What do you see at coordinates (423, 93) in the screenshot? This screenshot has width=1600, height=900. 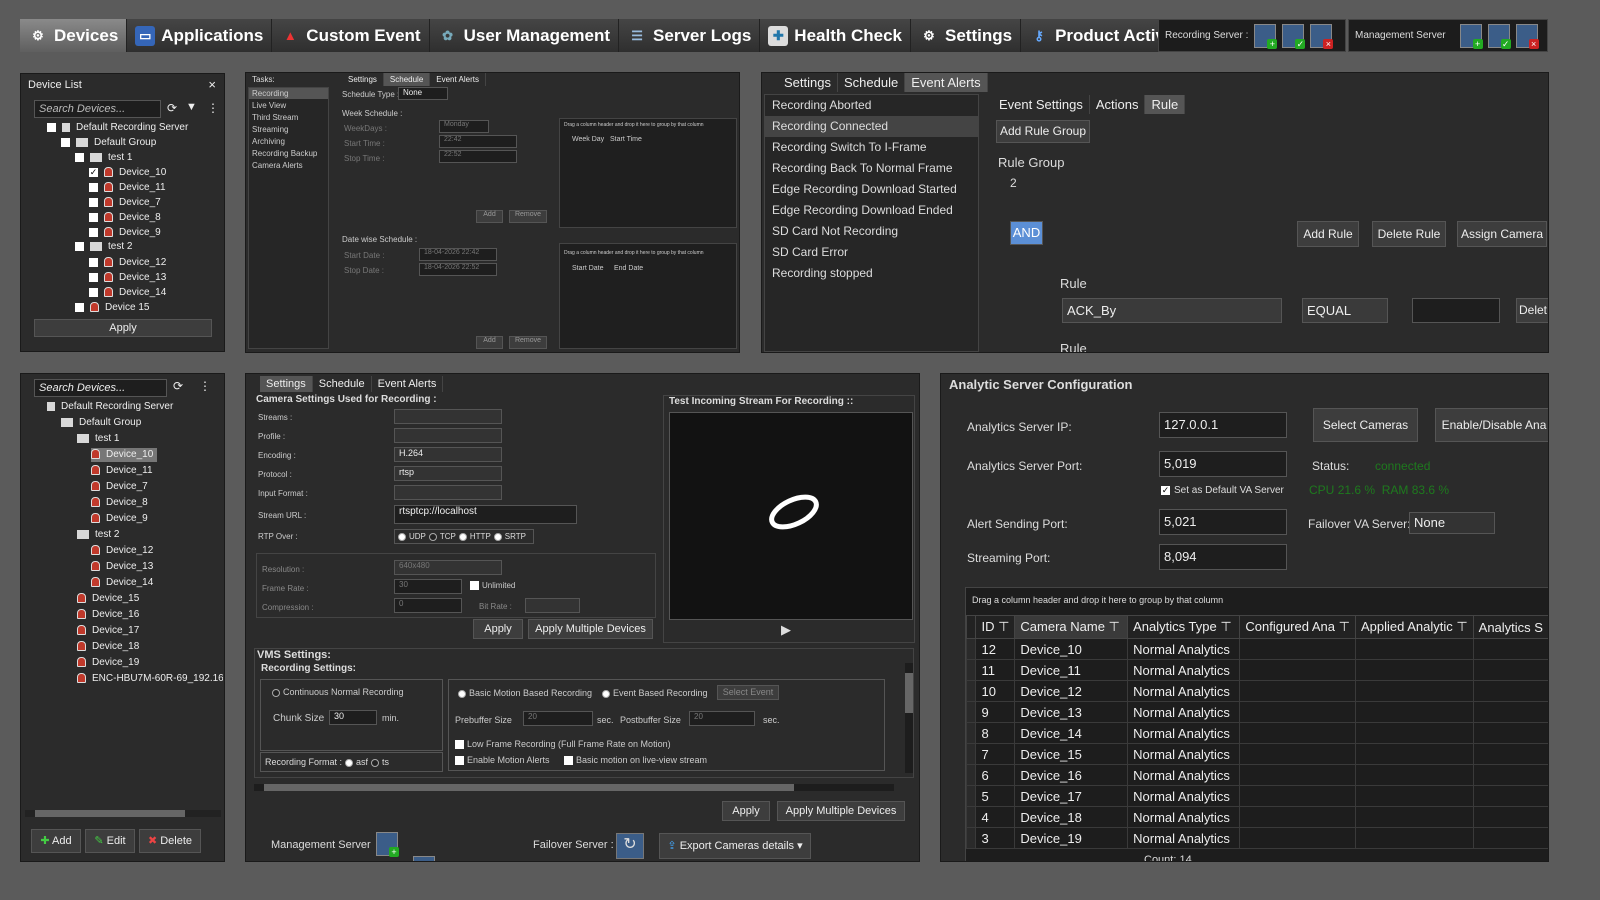 I see `schedule-type-select: None` at bounding box center [423, 93].